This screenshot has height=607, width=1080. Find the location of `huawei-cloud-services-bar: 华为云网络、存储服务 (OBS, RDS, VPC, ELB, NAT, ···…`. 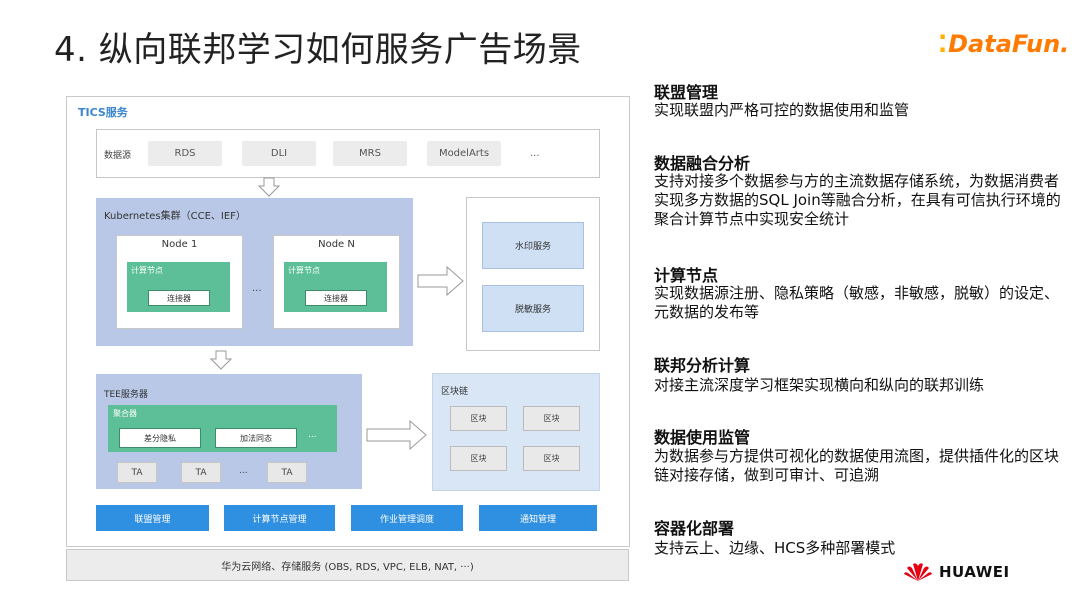

huawei-cloud-services-bar: 华为云网络、存储服务 (OBS, RDS, VPC, ELB, NAT, ···… is located at coordinates (347, 565).